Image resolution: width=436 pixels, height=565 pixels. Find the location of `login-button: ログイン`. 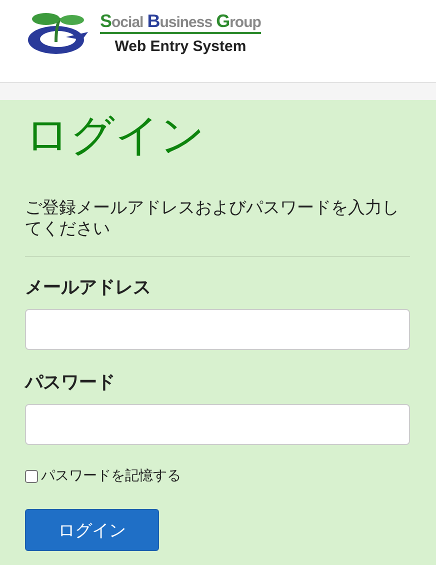

login-button: ログイン is located at coordinates (92, 530).